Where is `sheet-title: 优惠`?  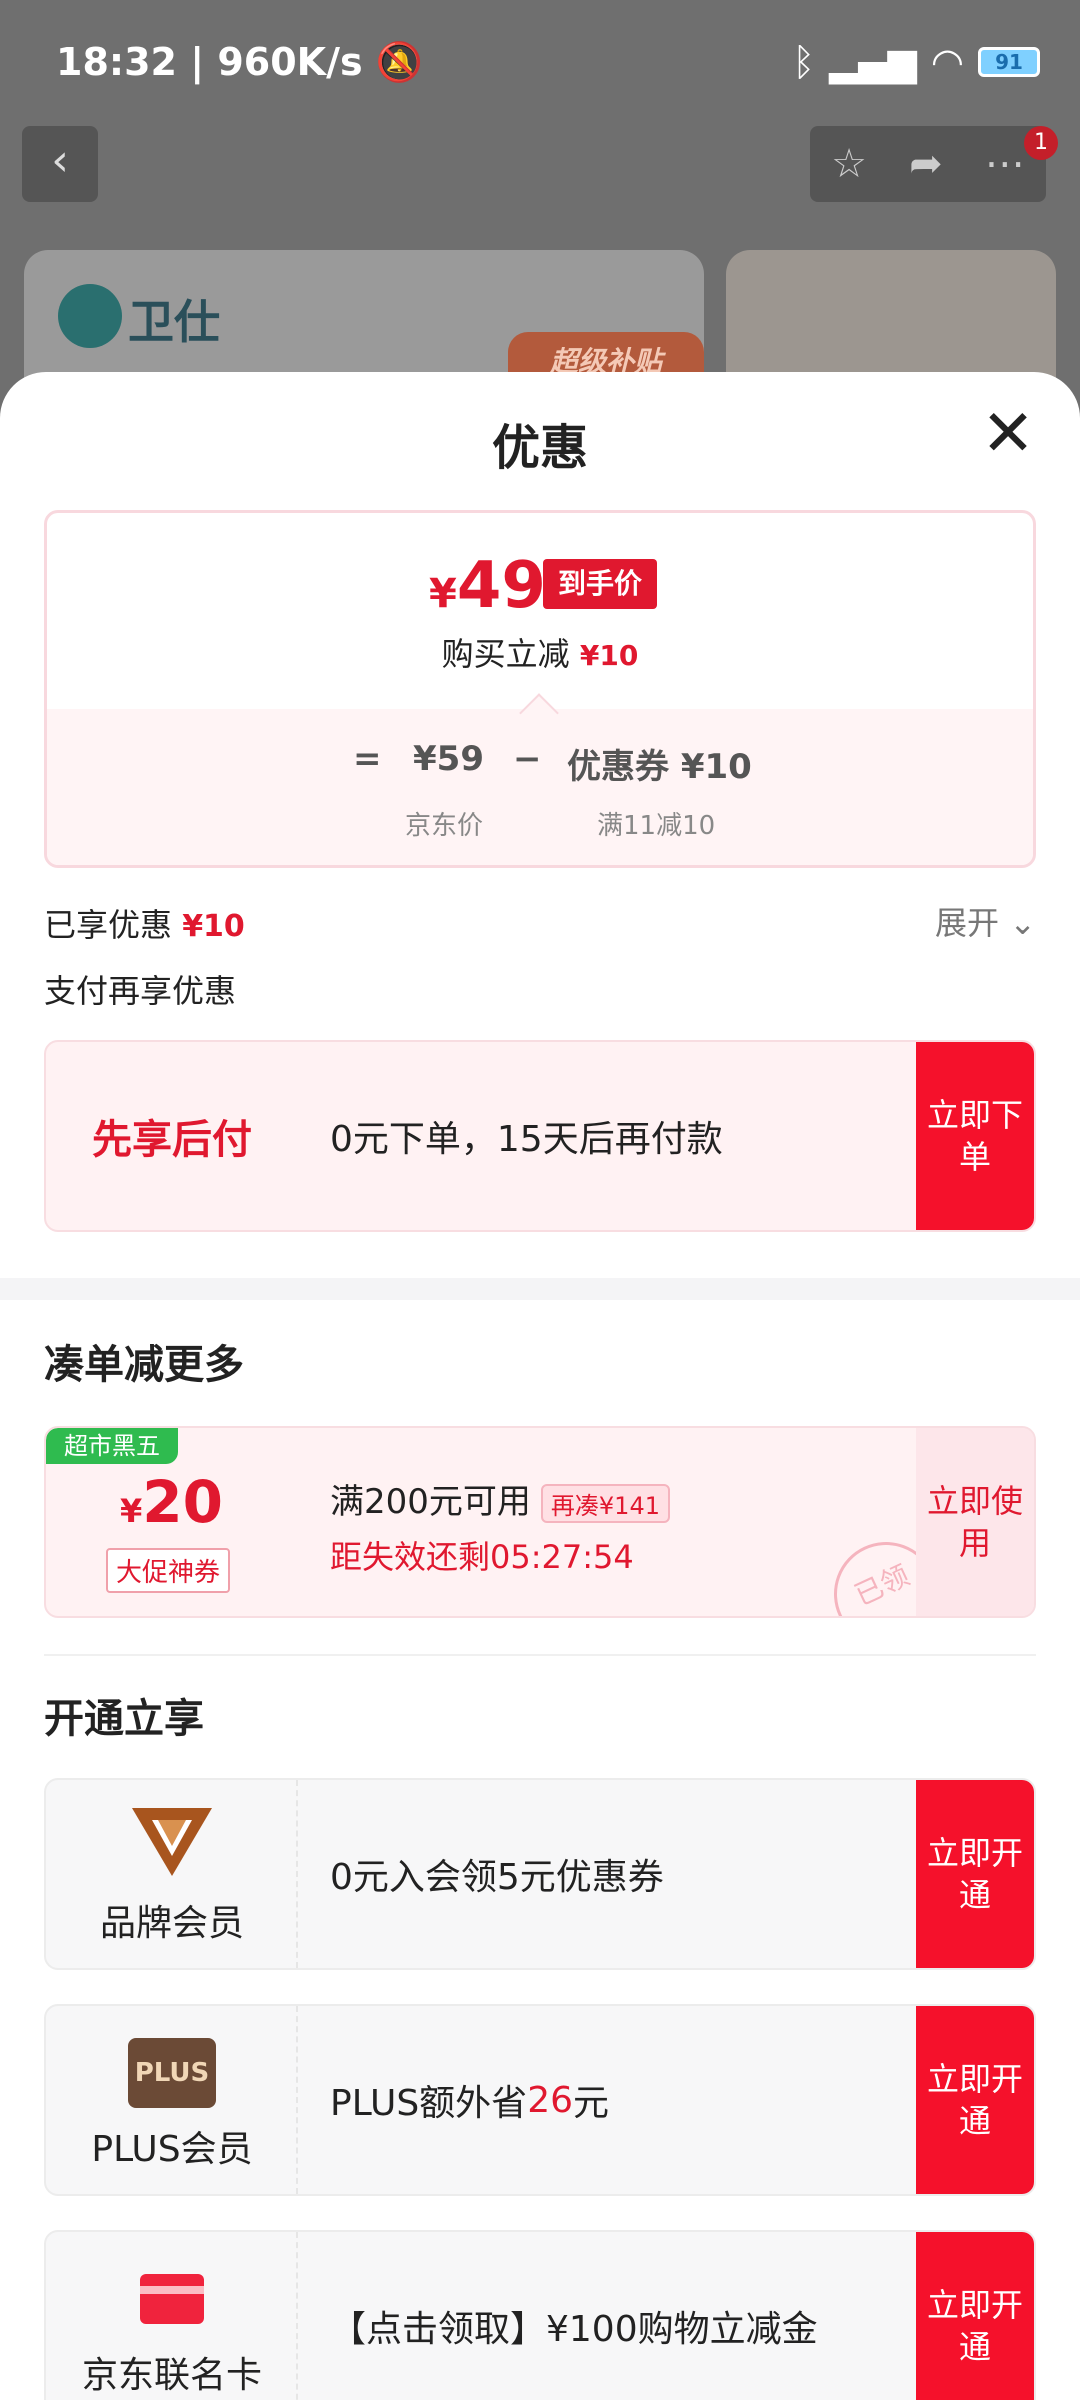
sheet-title: 优惠 is located at coordinates (539, 448).